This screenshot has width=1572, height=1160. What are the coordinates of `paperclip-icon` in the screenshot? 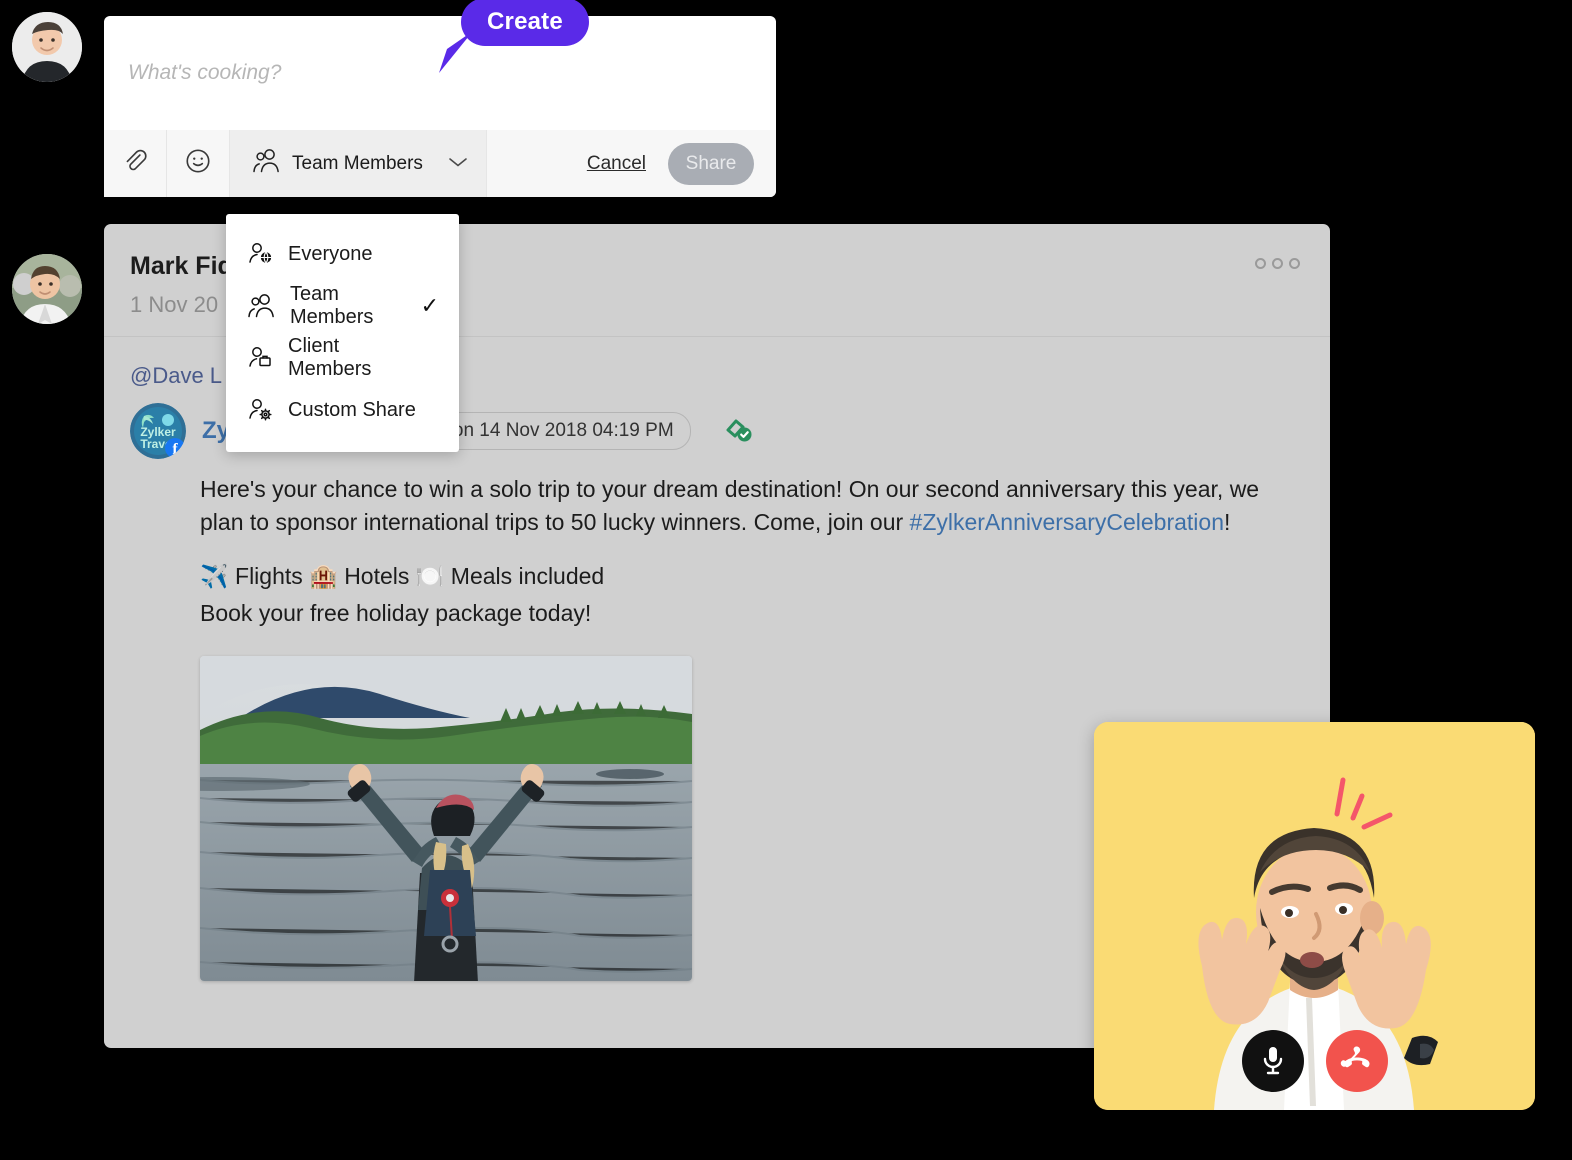 It's located at (135, 163).